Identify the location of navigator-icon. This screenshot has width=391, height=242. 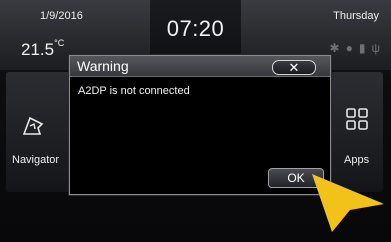
(33, 125).